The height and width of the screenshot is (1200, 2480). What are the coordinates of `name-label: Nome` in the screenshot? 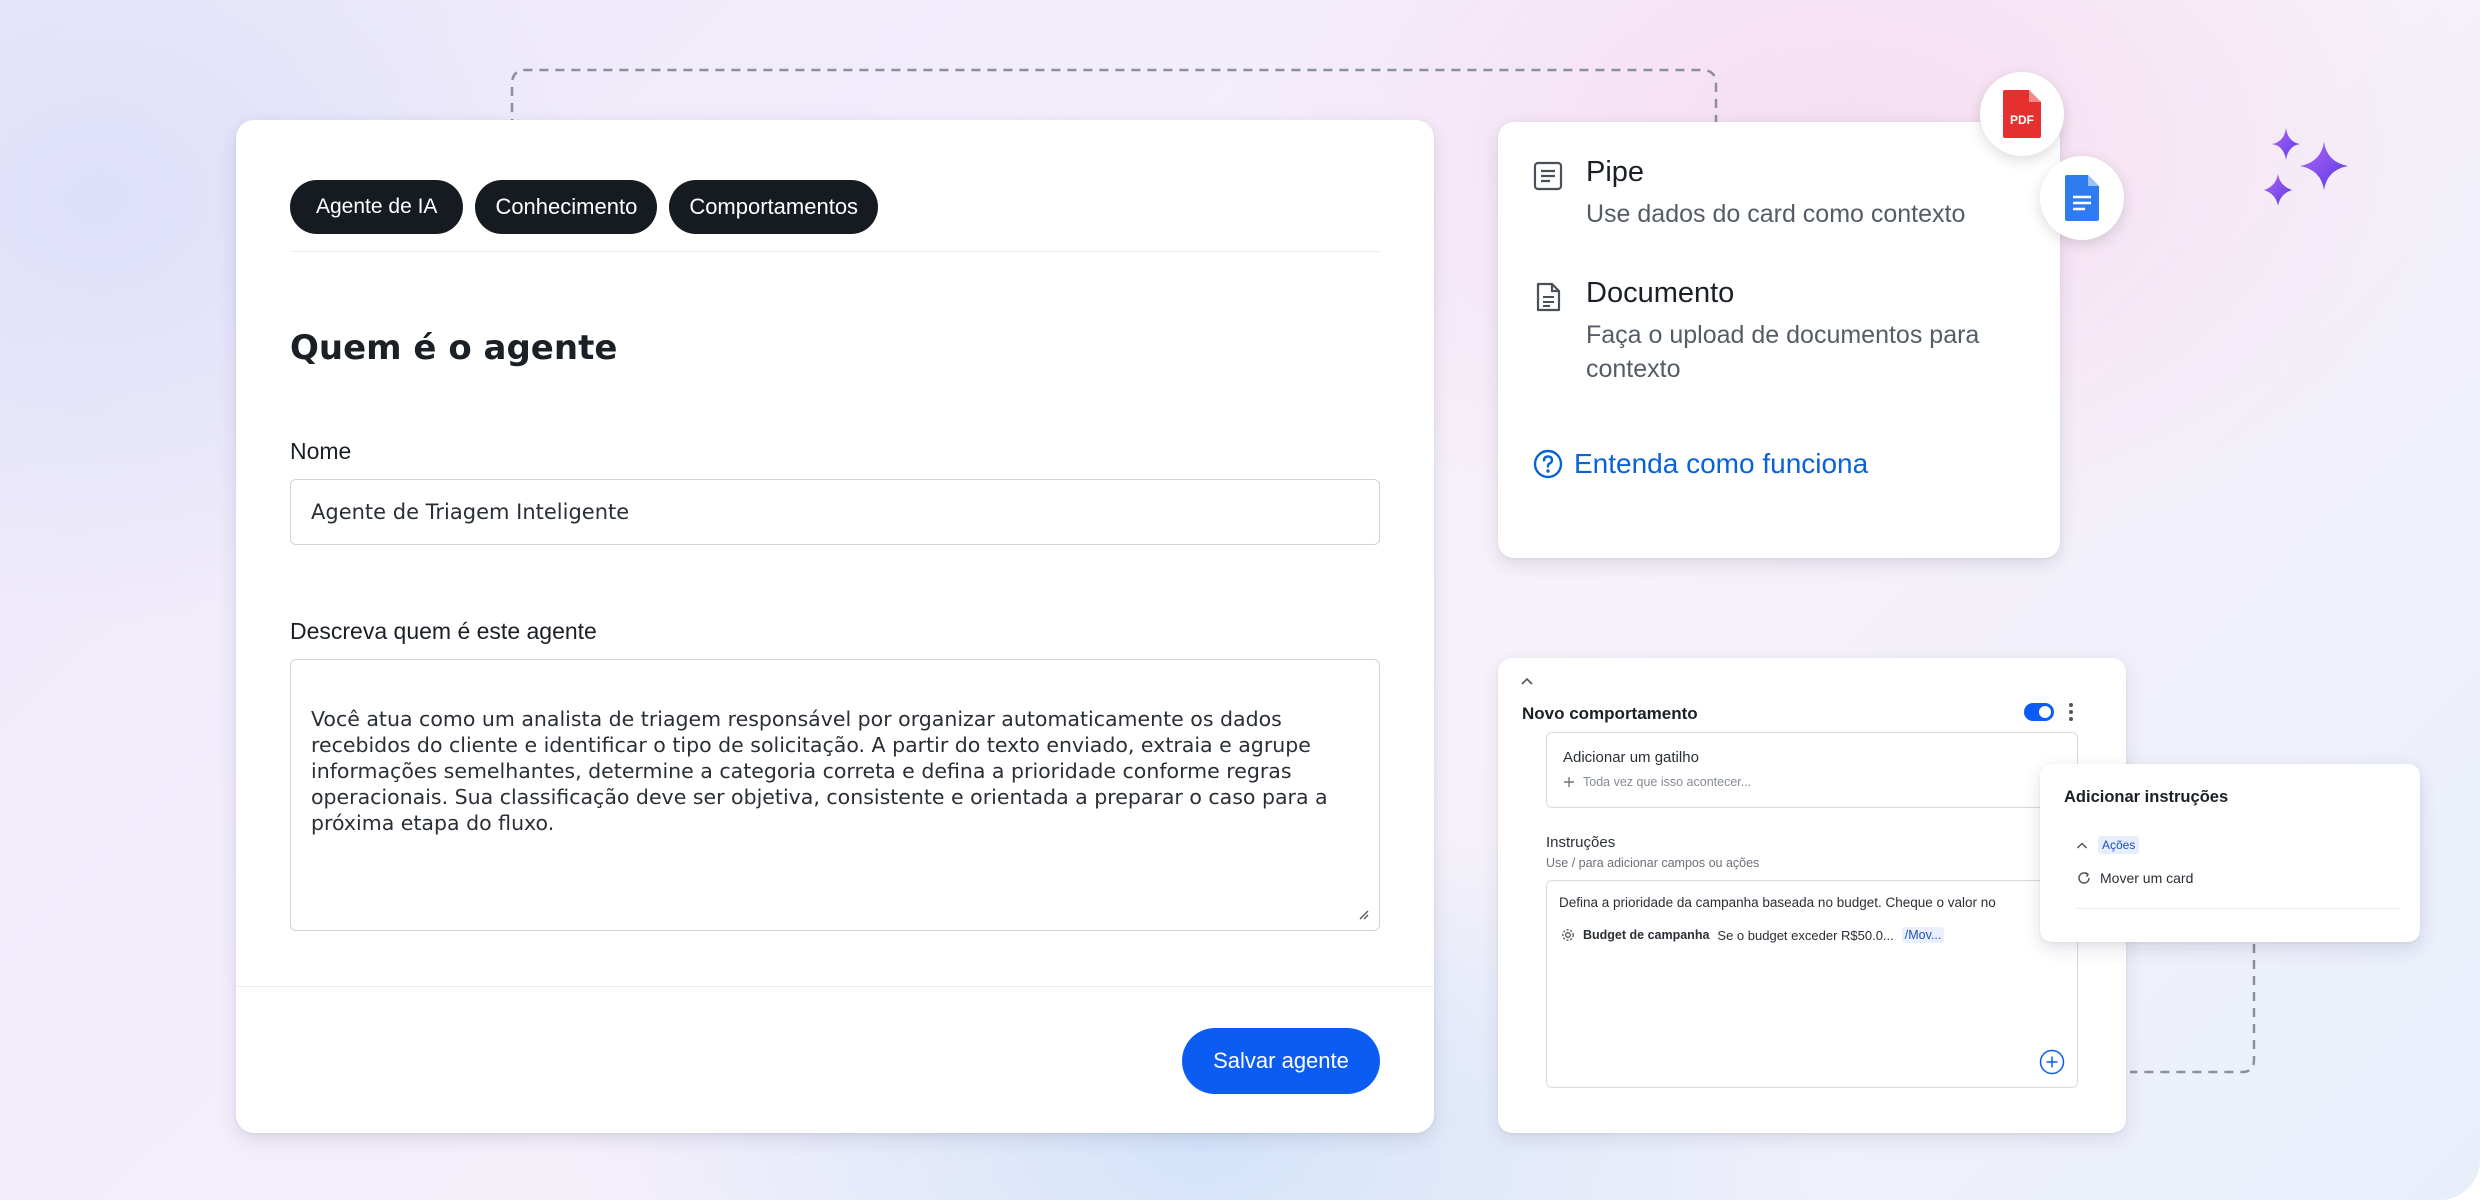 It's located at (321, 451).